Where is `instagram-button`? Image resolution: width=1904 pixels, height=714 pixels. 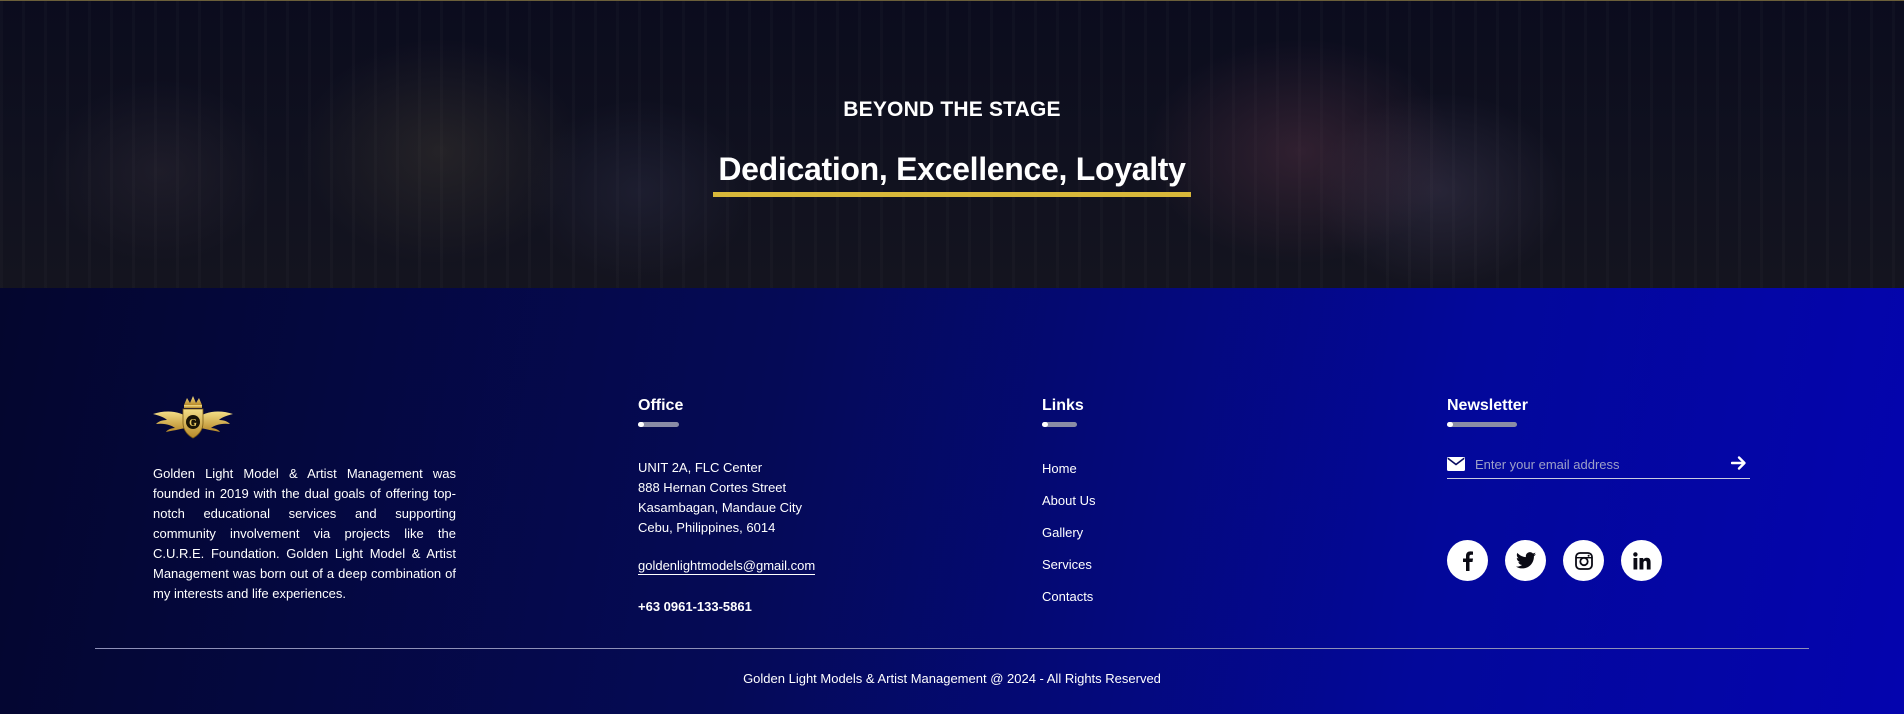 instagram-button is located at coordinates (1583, 560).